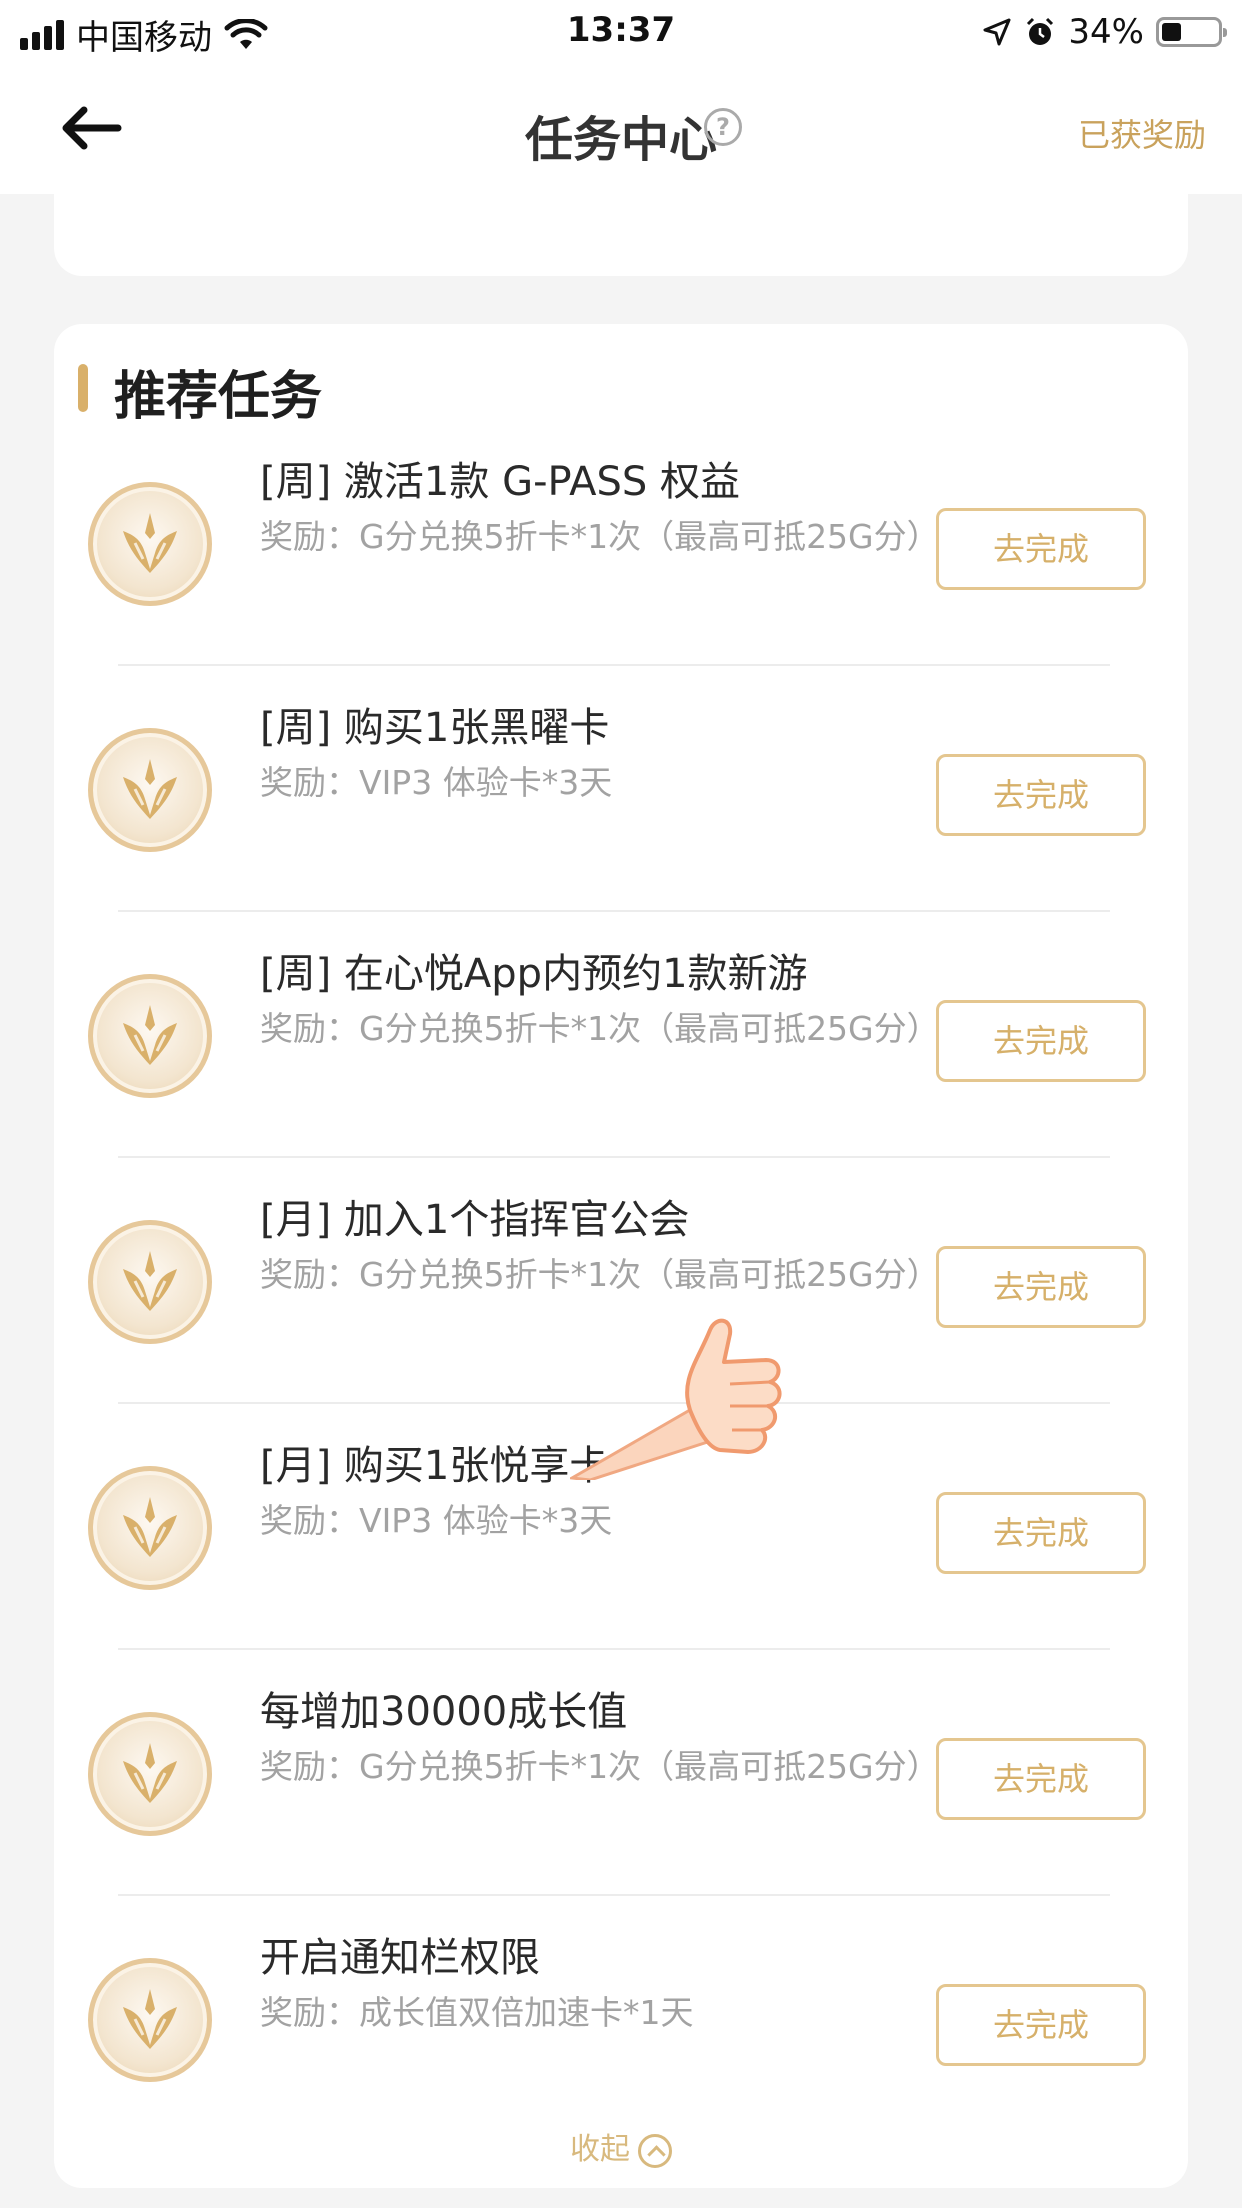 The height and width of the screenshot is (2208, 1242). I want to click on collapse-button: 收起, so click(621, 2146).